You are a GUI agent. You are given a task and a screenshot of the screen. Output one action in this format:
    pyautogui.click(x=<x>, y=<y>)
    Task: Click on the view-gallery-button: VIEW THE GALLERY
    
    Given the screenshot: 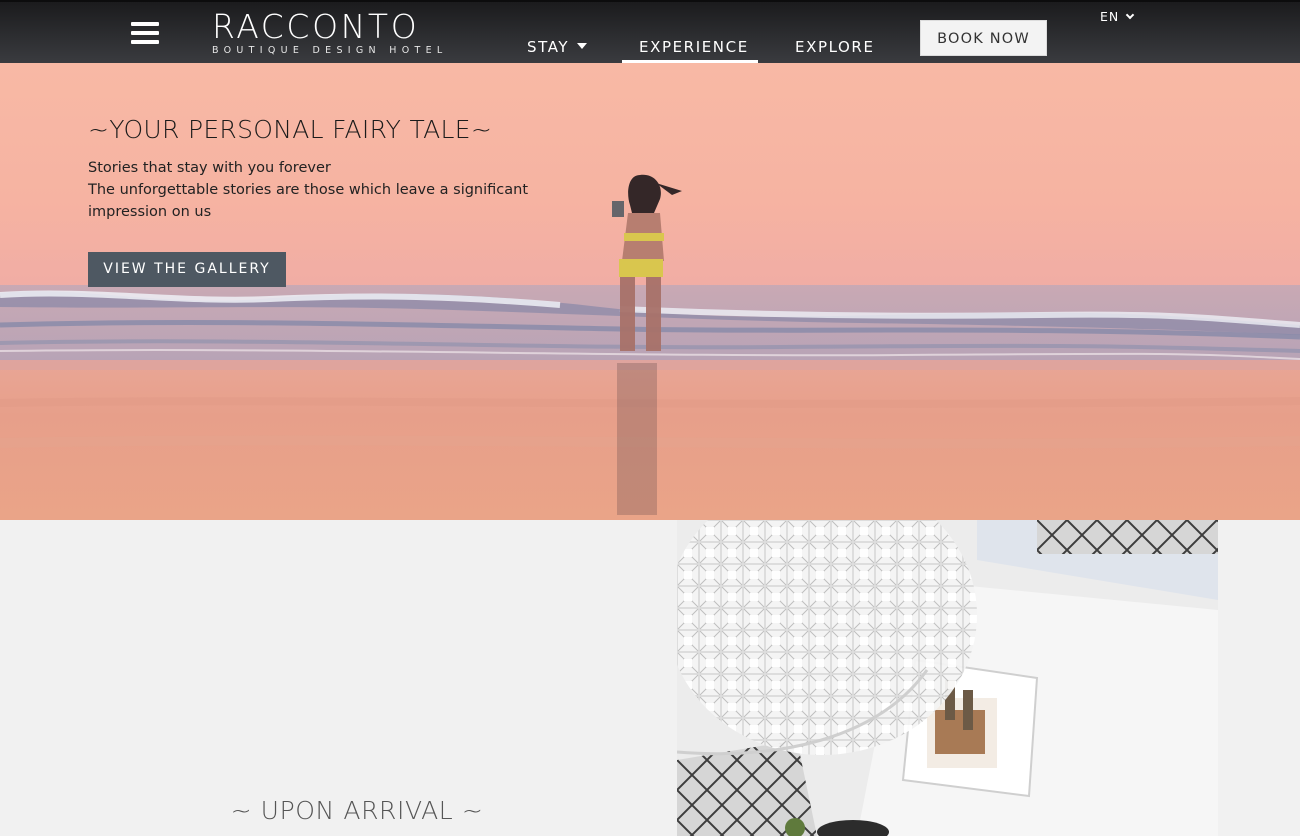 What is the action you would take?
    pyautogui.click(x=187, y=269)
    